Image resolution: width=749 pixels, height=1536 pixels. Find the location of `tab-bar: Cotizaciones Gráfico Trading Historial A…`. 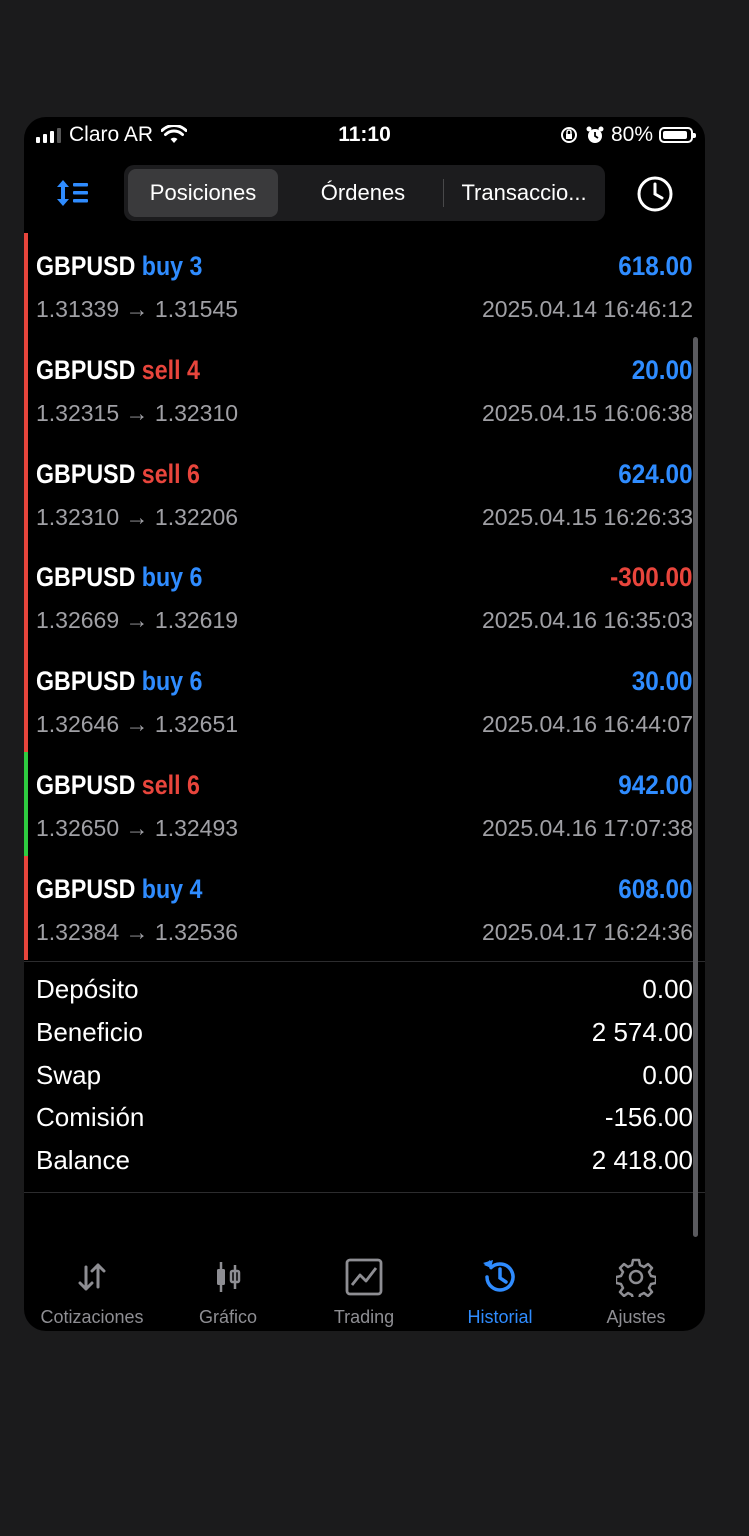

tab-bar: Cotizaciones Gráfico Trading Historial A… is located at coordinates (364, 1289).